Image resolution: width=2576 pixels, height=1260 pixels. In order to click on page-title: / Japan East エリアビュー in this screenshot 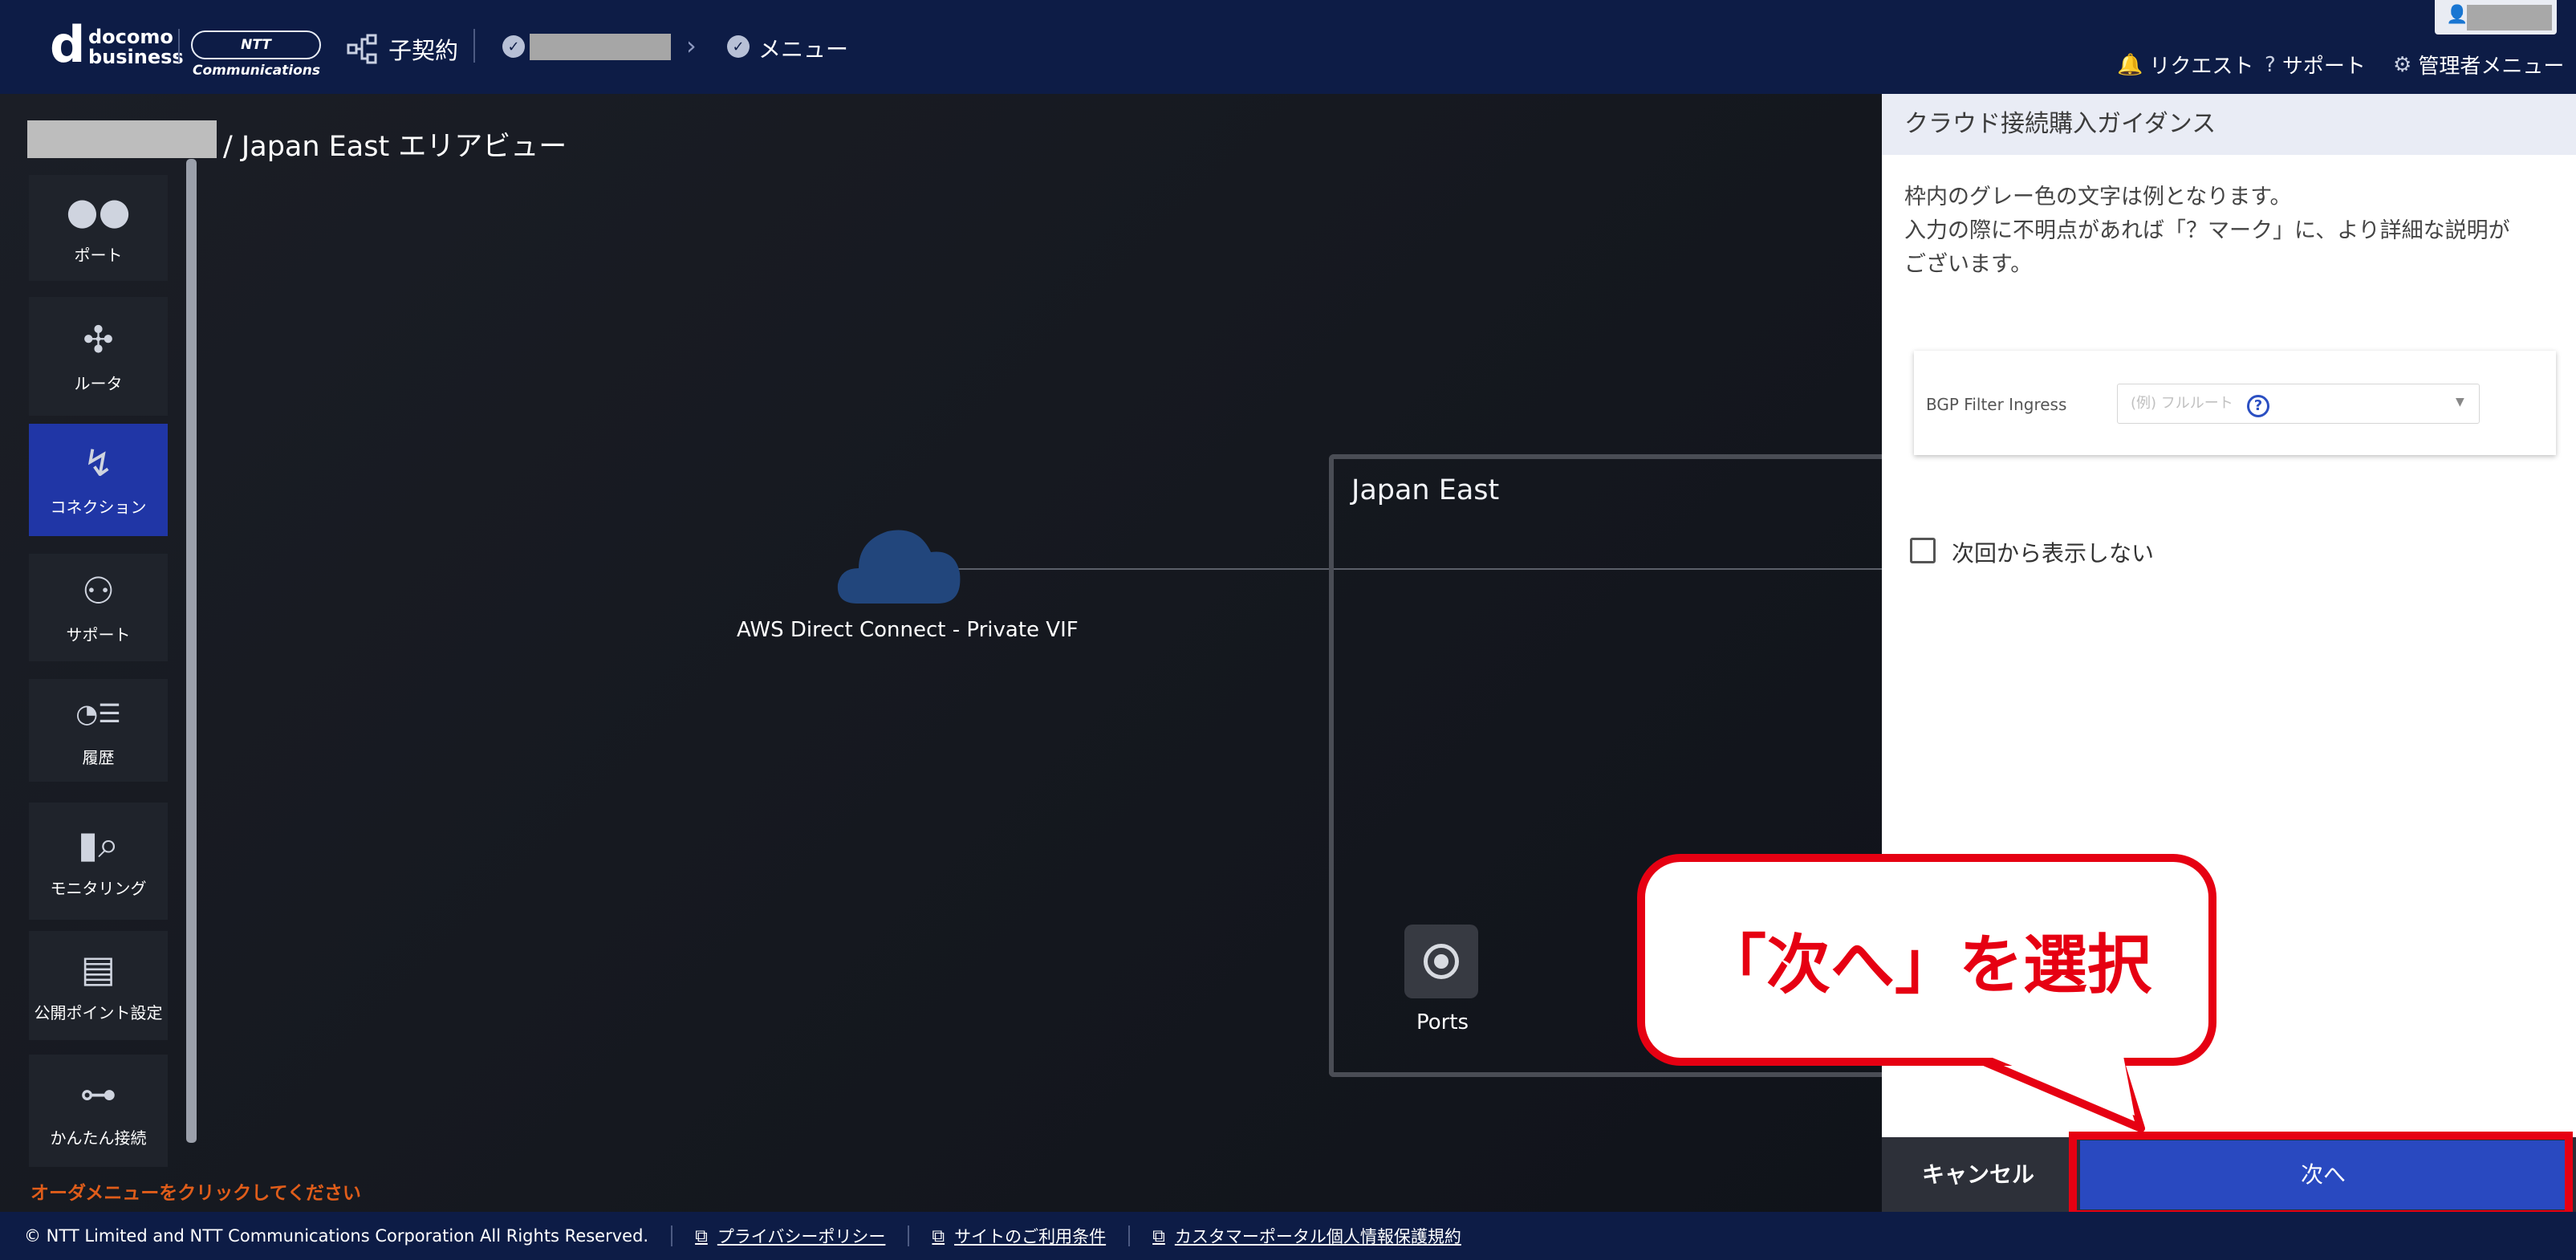, I will do `click(395, 147)`.